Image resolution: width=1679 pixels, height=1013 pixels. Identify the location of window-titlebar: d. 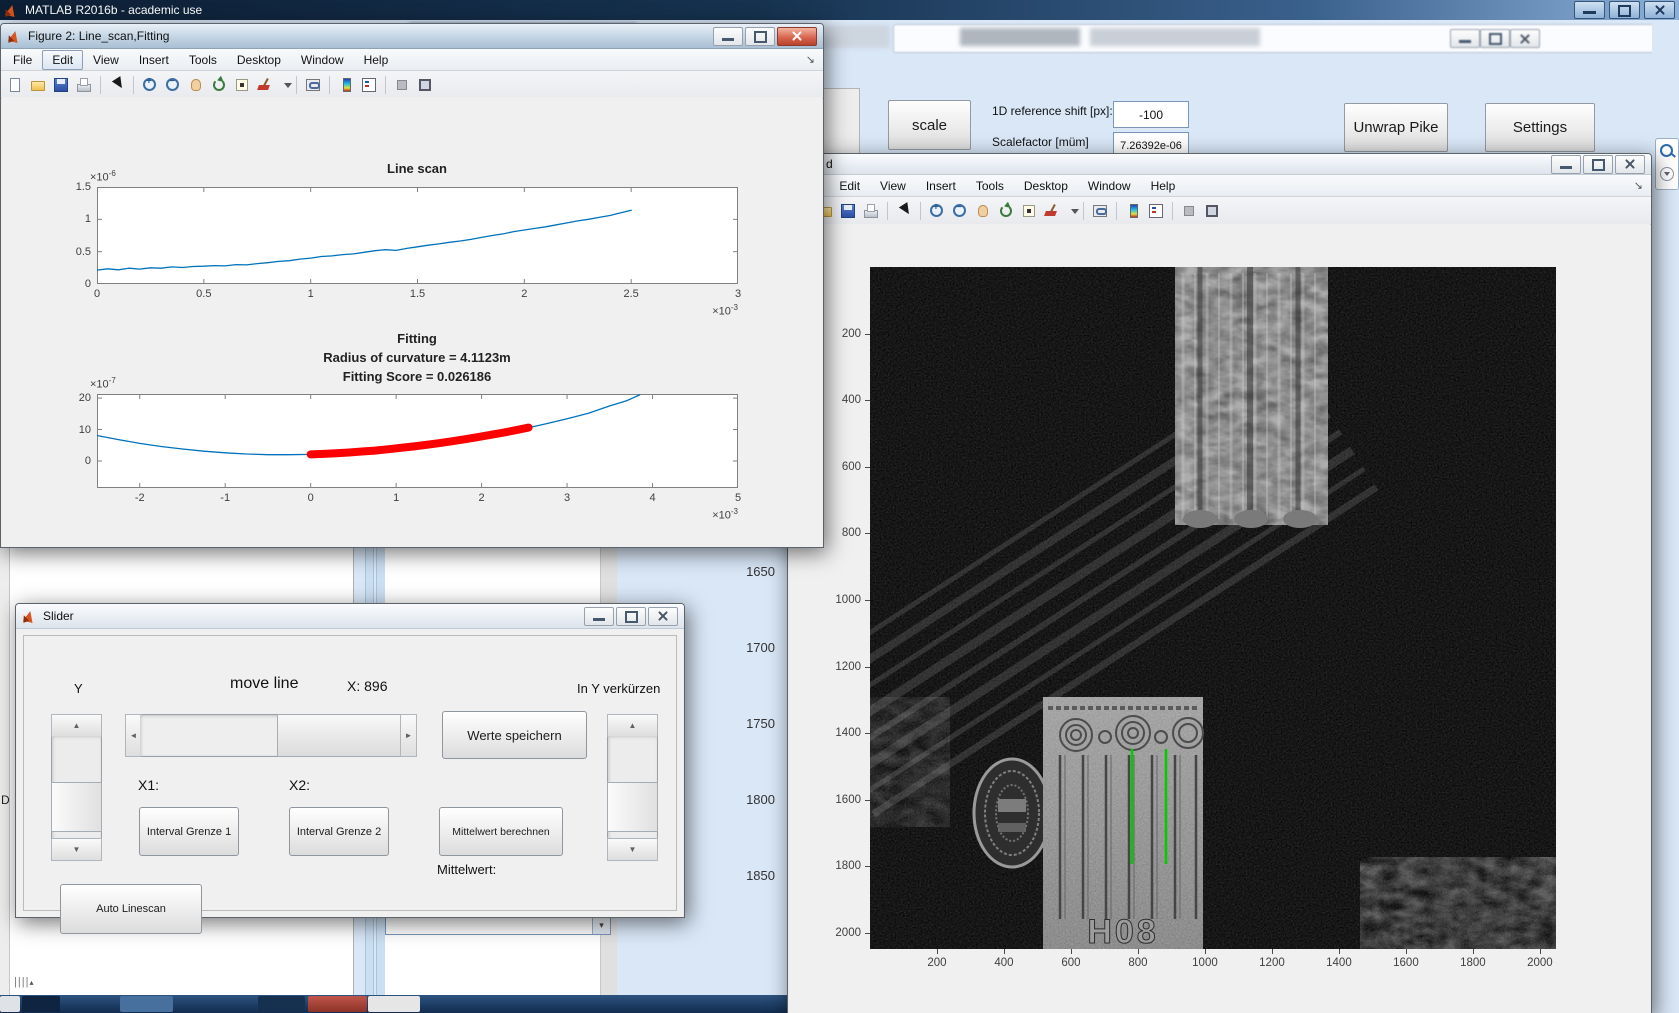
(1219, 164).